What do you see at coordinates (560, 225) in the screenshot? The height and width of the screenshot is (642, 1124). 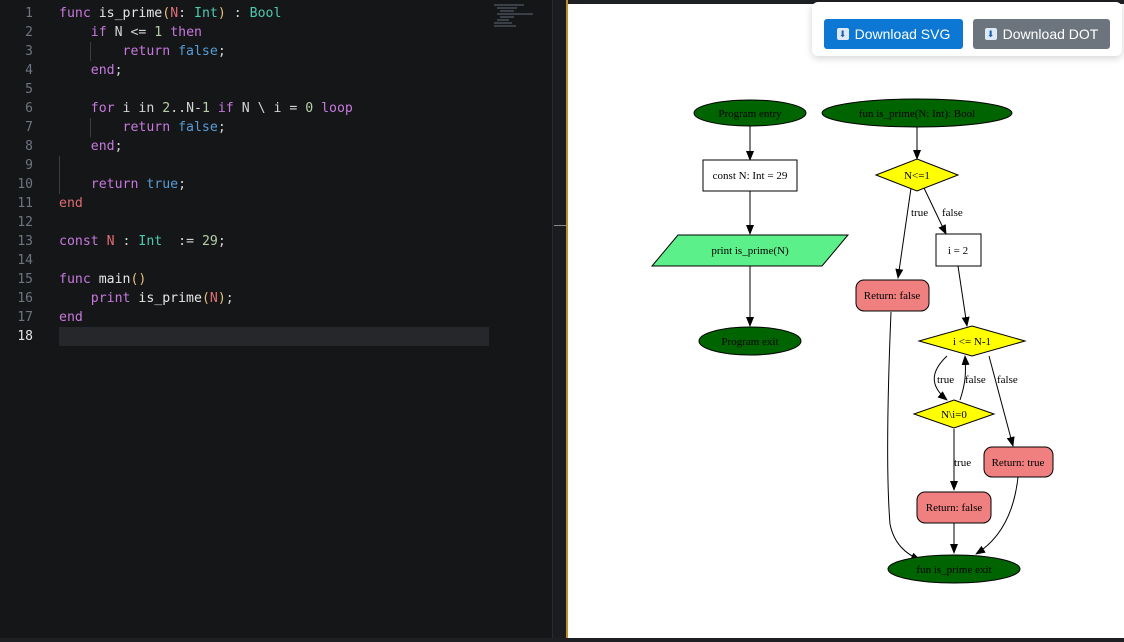 I see `scrollbar-cursor-marker` at bounding box center [560, 225].